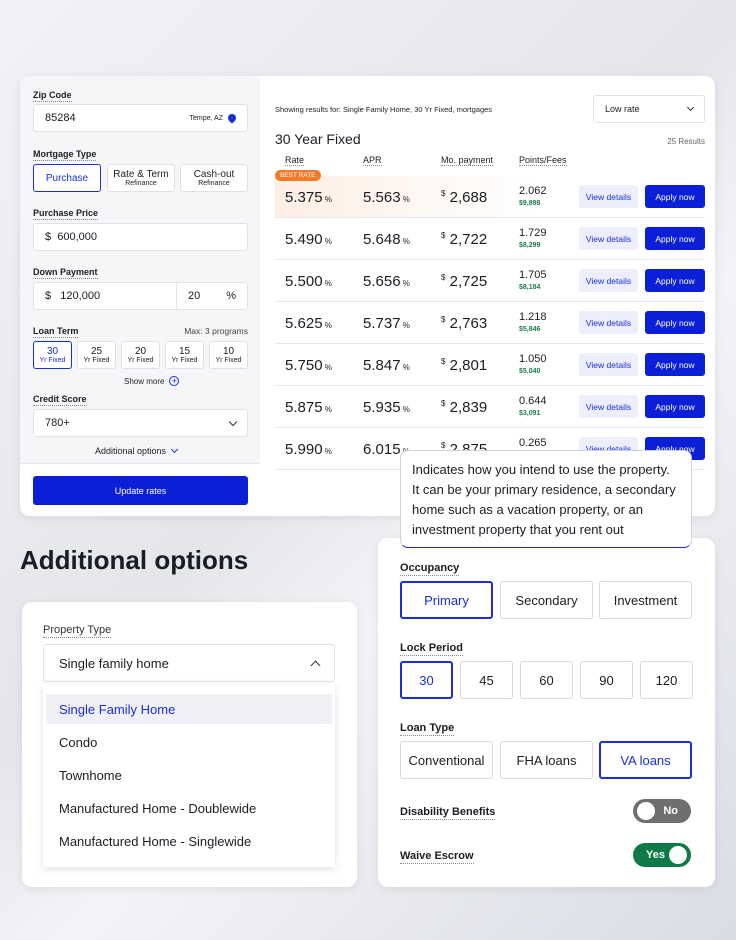 The image size is (736, 940). I want to click on lock_period-45: 45, so click(486, 680).